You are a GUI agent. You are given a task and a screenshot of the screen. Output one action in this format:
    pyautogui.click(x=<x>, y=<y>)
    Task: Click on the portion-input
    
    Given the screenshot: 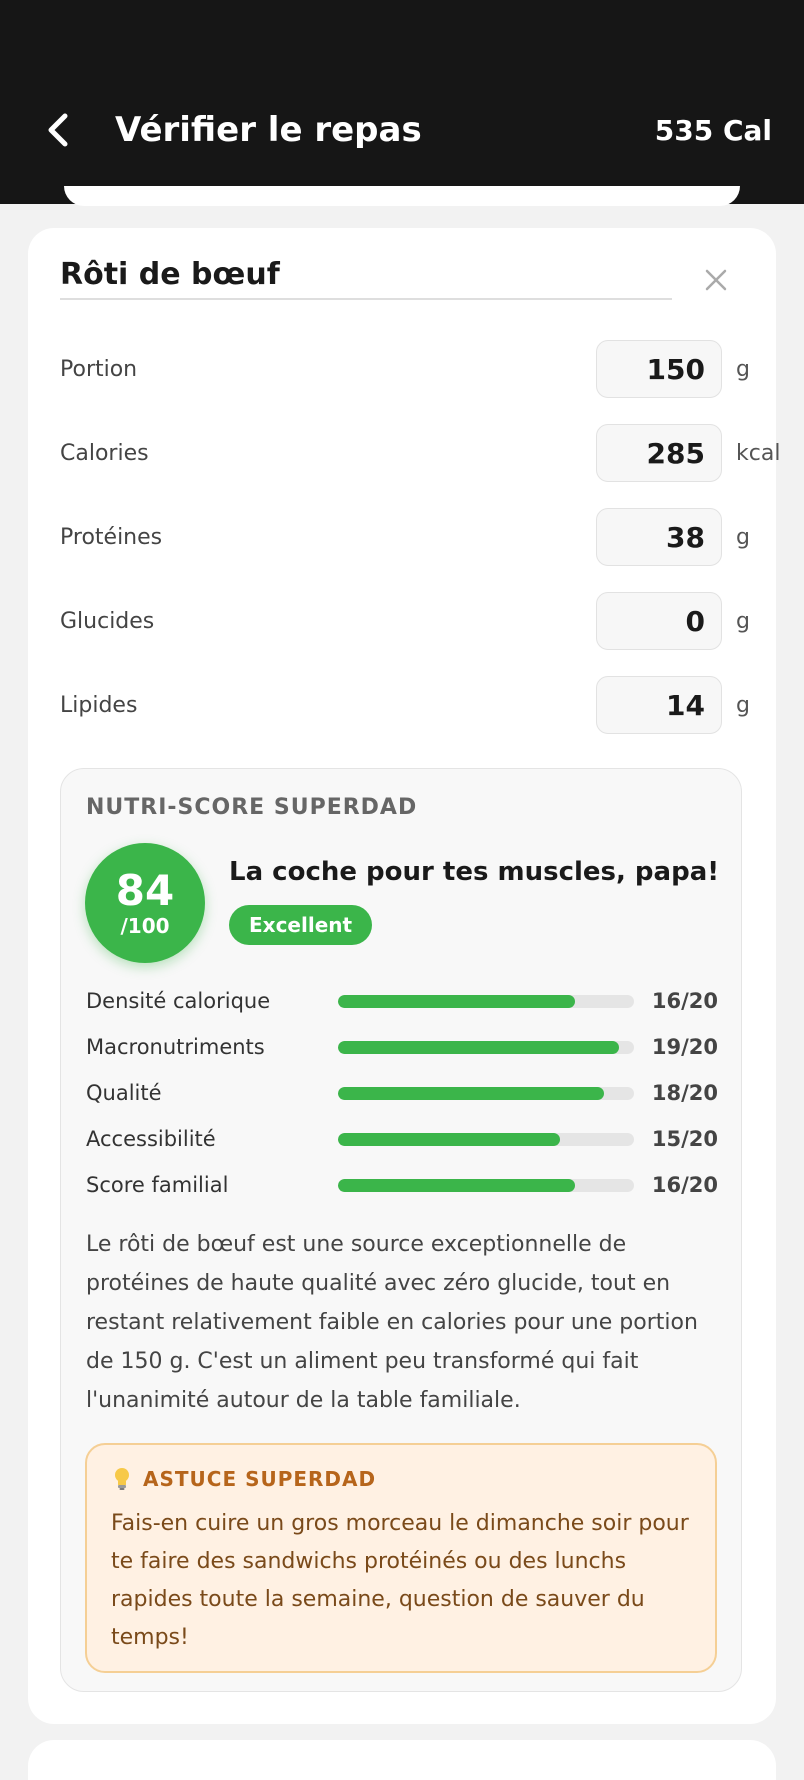 What is the action you would take?
    pyautogui.click(x=659, y=369)
    